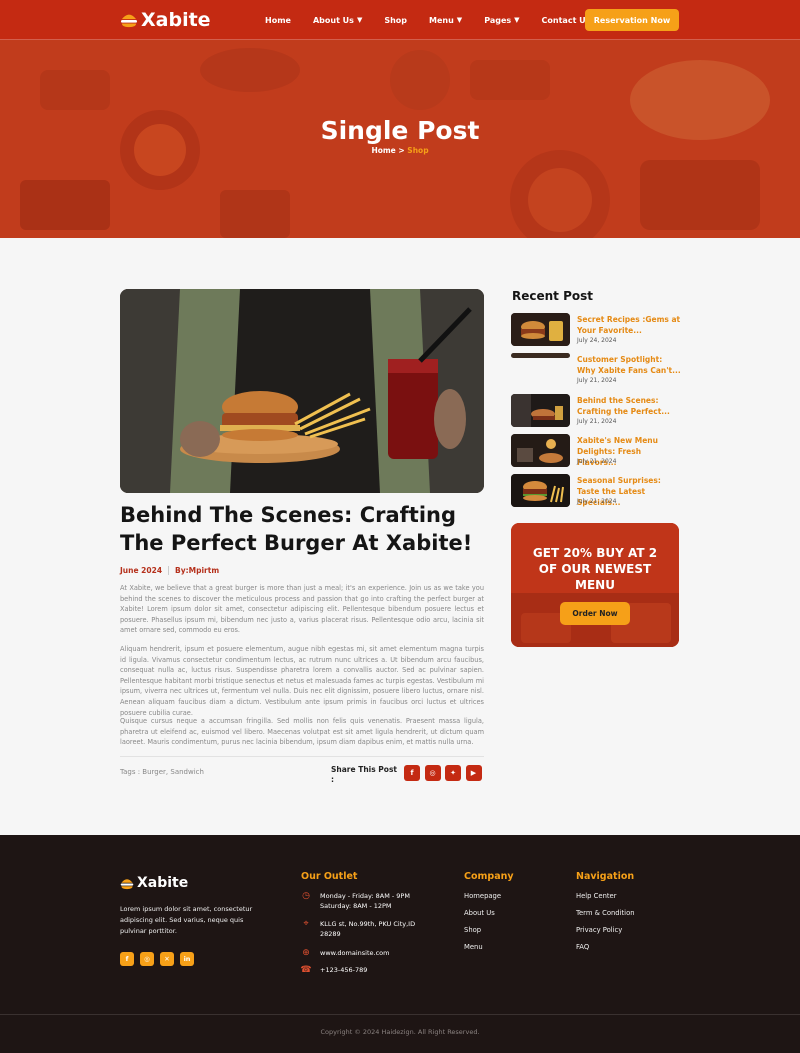 Image resolution: width=800 pixels, height=1053 pixels. I want to click on brand-name: Xabite, so click(176, 20).